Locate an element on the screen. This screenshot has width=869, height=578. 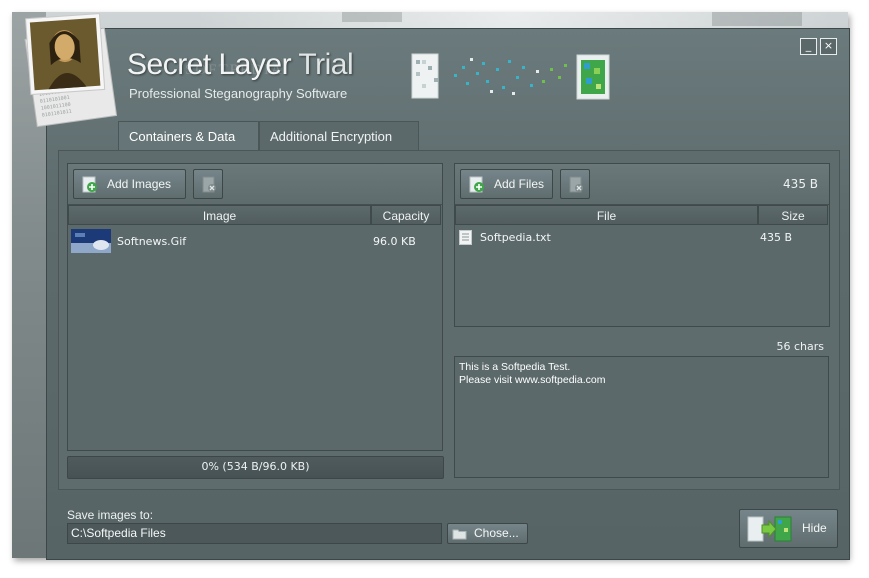
column-header-image: Image is located at coordinates (219, 215).